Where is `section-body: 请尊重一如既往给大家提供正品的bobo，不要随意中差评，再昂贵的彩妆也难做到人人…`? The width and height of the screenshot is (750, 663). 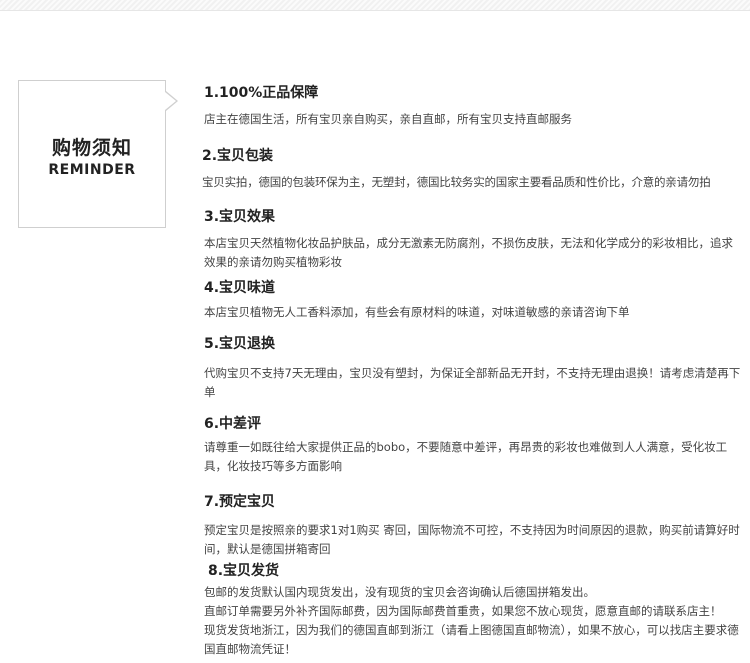
section-body: 请尊重一如既往给大家提供正品的bobo，不要随意中差评，再昂贵的彩妆也难做到人人… is located at coordinates (474, 457).